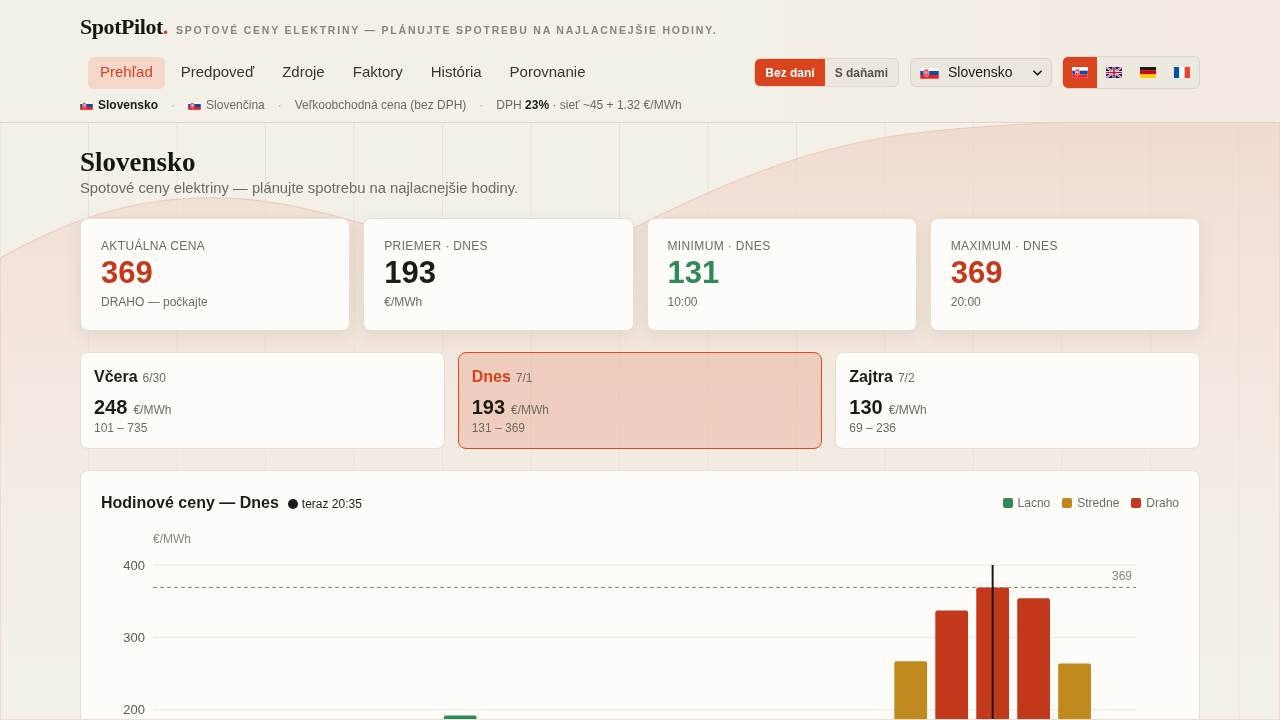 Image resolution: width=1280 pixels, height=720 pixels. I want to click on day-card: Včera 6/30 248 €/MWh 101 – 735, so click(262, 400).